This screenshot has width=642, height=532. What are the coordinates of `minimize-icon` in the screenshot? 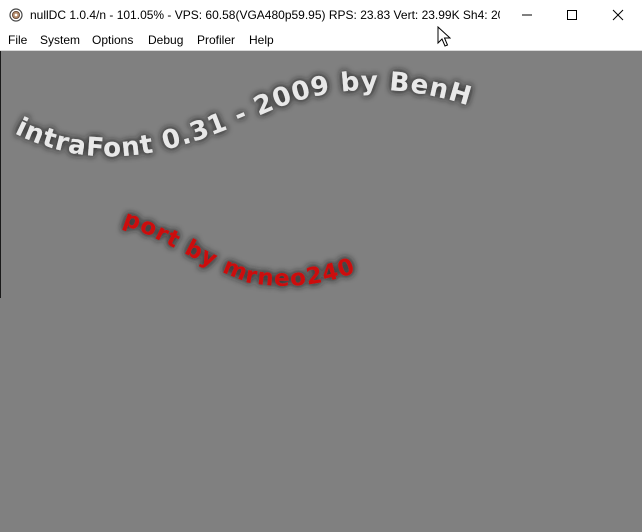 It's located at (527, 15).